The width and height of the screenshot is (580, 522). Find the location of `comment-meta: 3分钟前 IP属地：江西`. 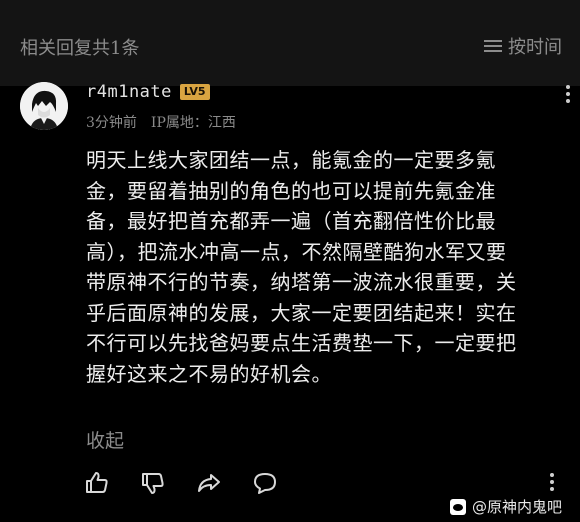

comment-meta: 3分钟前 IP属地：江西 is located at coordinates (161, 122).